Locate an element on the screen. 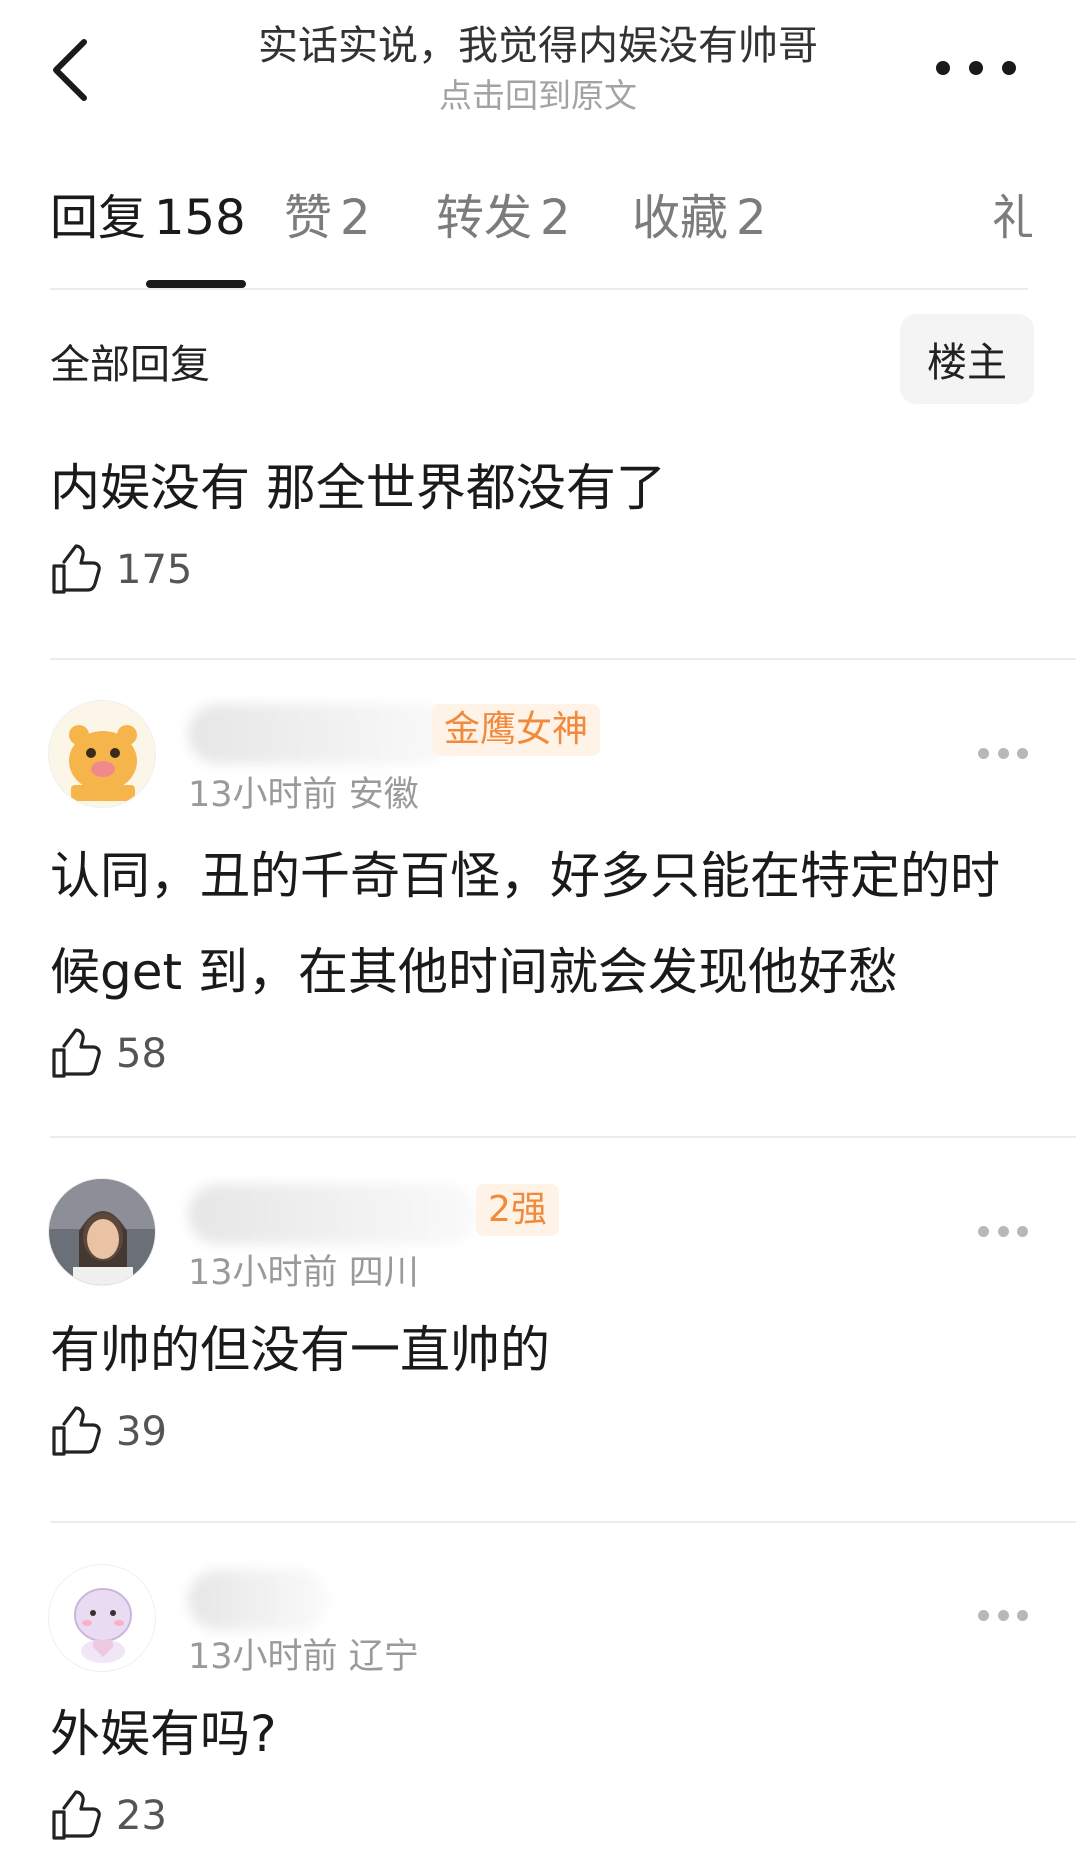 The height and width of the screenshot is (1876, 1076). more-button is located at coordinates (976, 68).